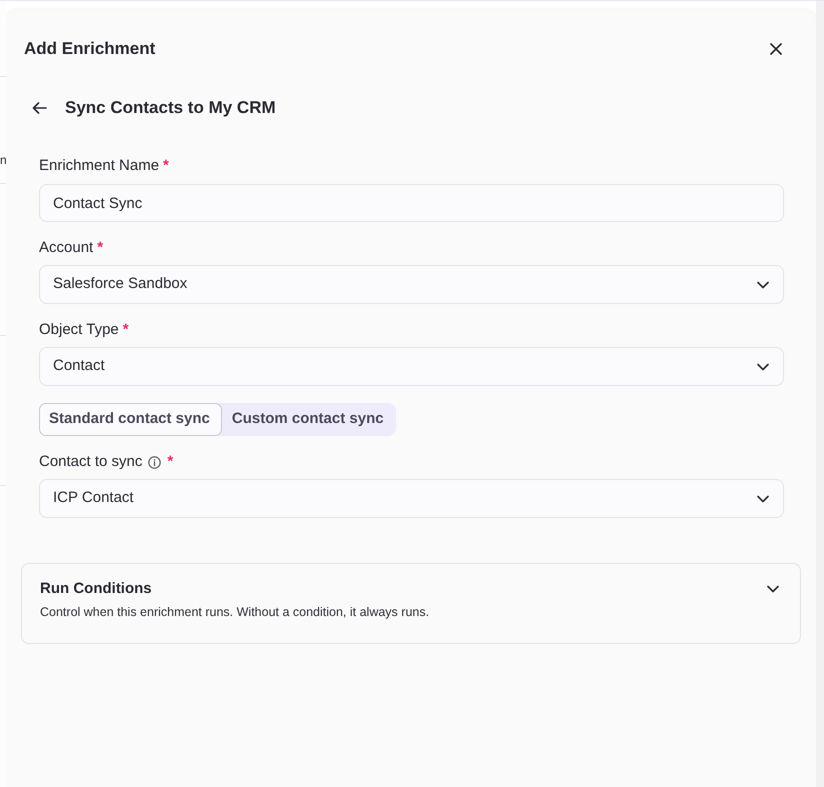 The image size is (824, 787). Describe the element at coordinates (79, 330) in the screenshot. I see `field-label: Object Type` at that location.